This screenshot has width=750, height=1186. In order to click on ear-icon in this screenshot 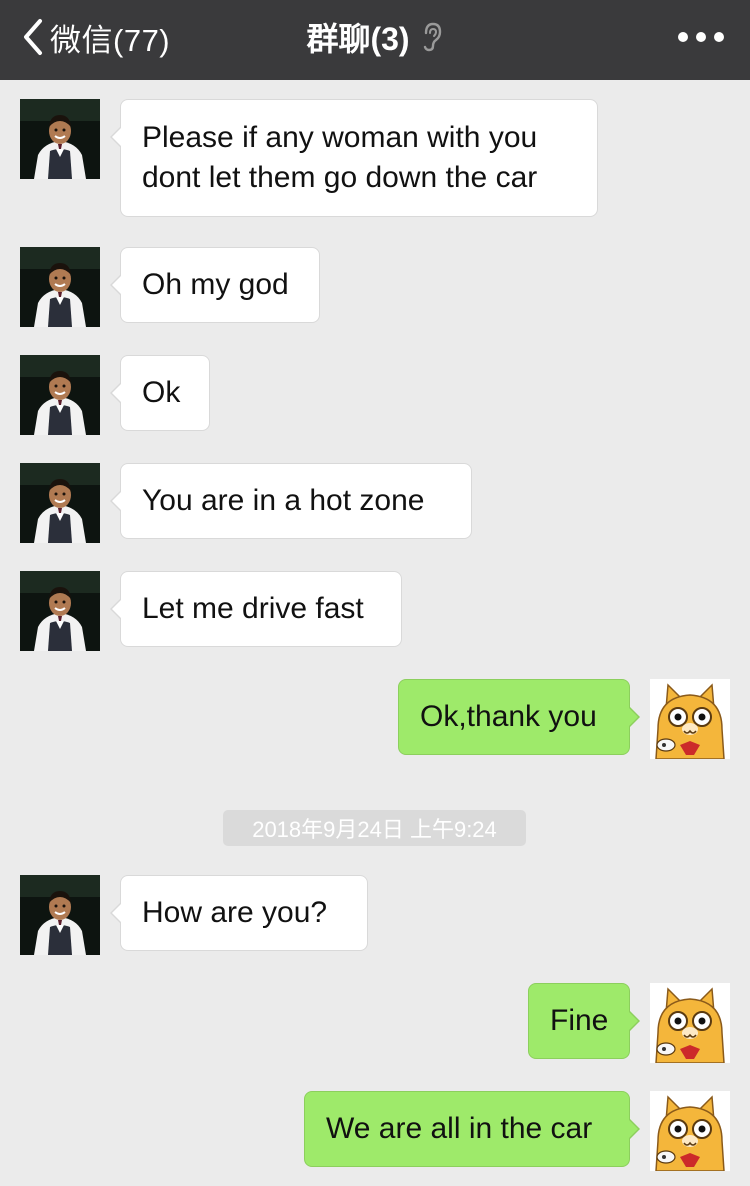, I will do `click(432, 37)`.